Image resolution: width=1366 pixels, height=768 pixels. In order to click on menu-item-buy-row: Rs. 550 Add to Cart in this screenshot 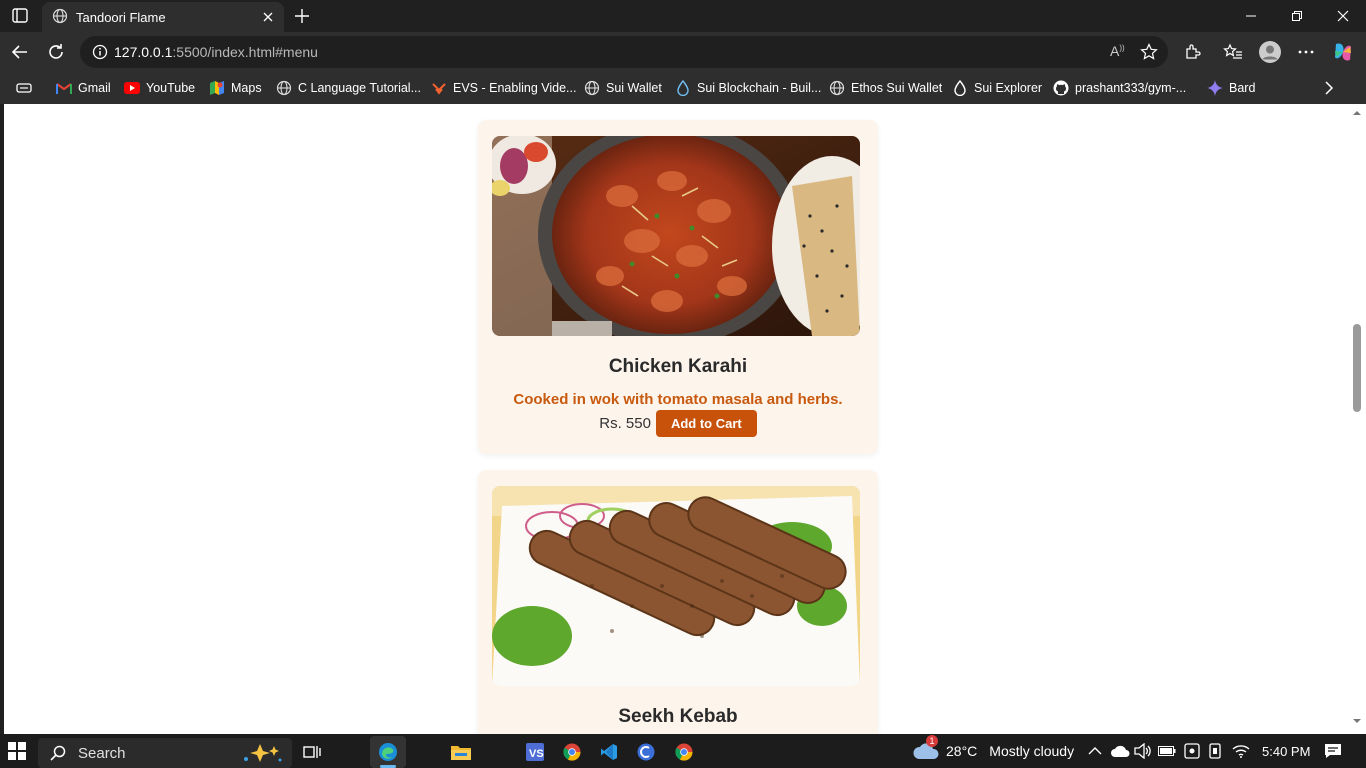, I will do `click(678, 423)`.